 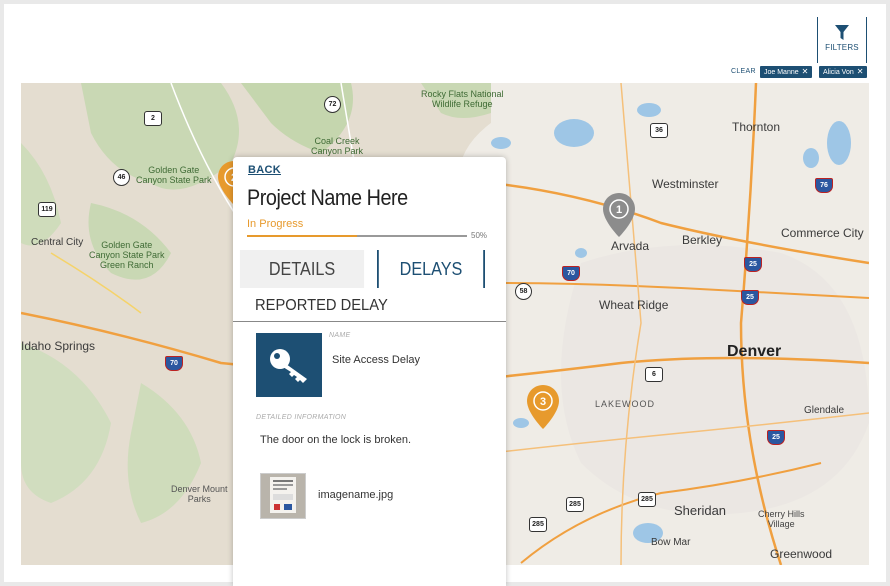 I want to click on detailed-info-value: The door on the lock is broken., so click(x=336, y=440).